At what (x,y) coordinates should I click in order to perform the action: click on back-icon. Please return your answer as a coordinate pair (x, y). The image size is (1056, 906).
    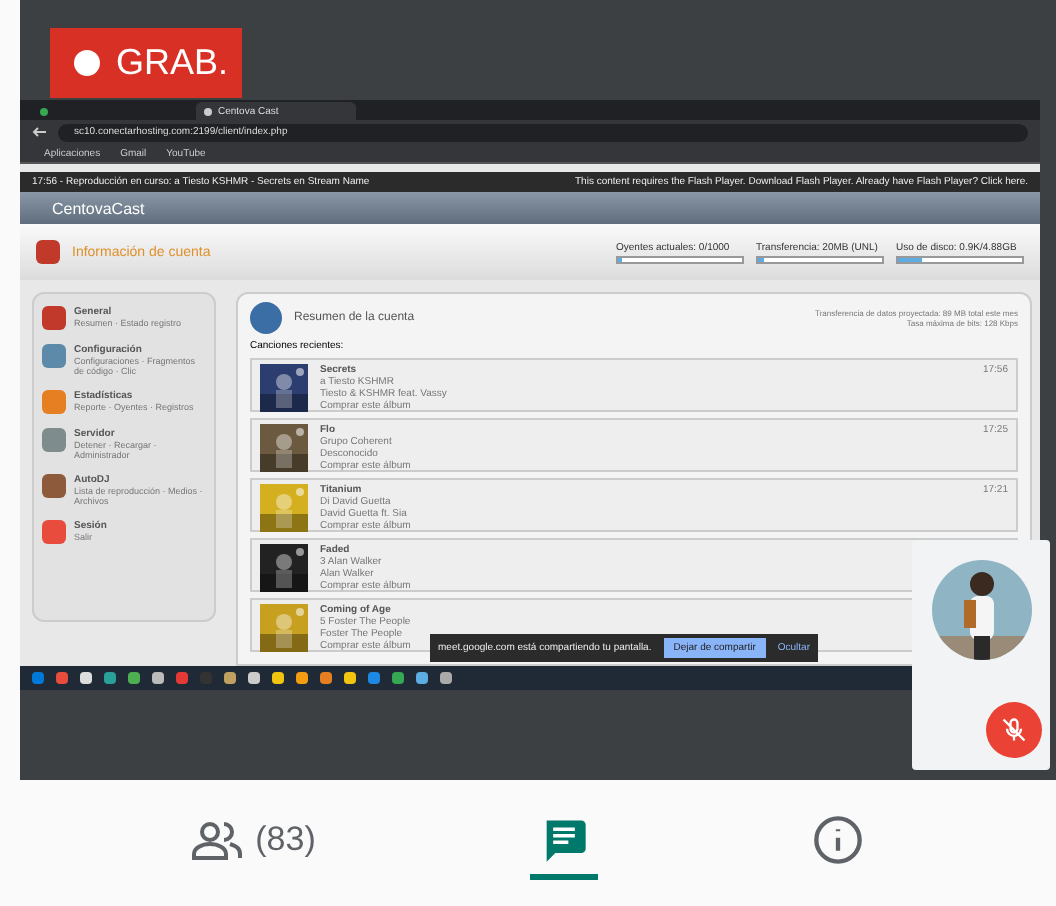
    Looking at the image, I should click on (39, 132).